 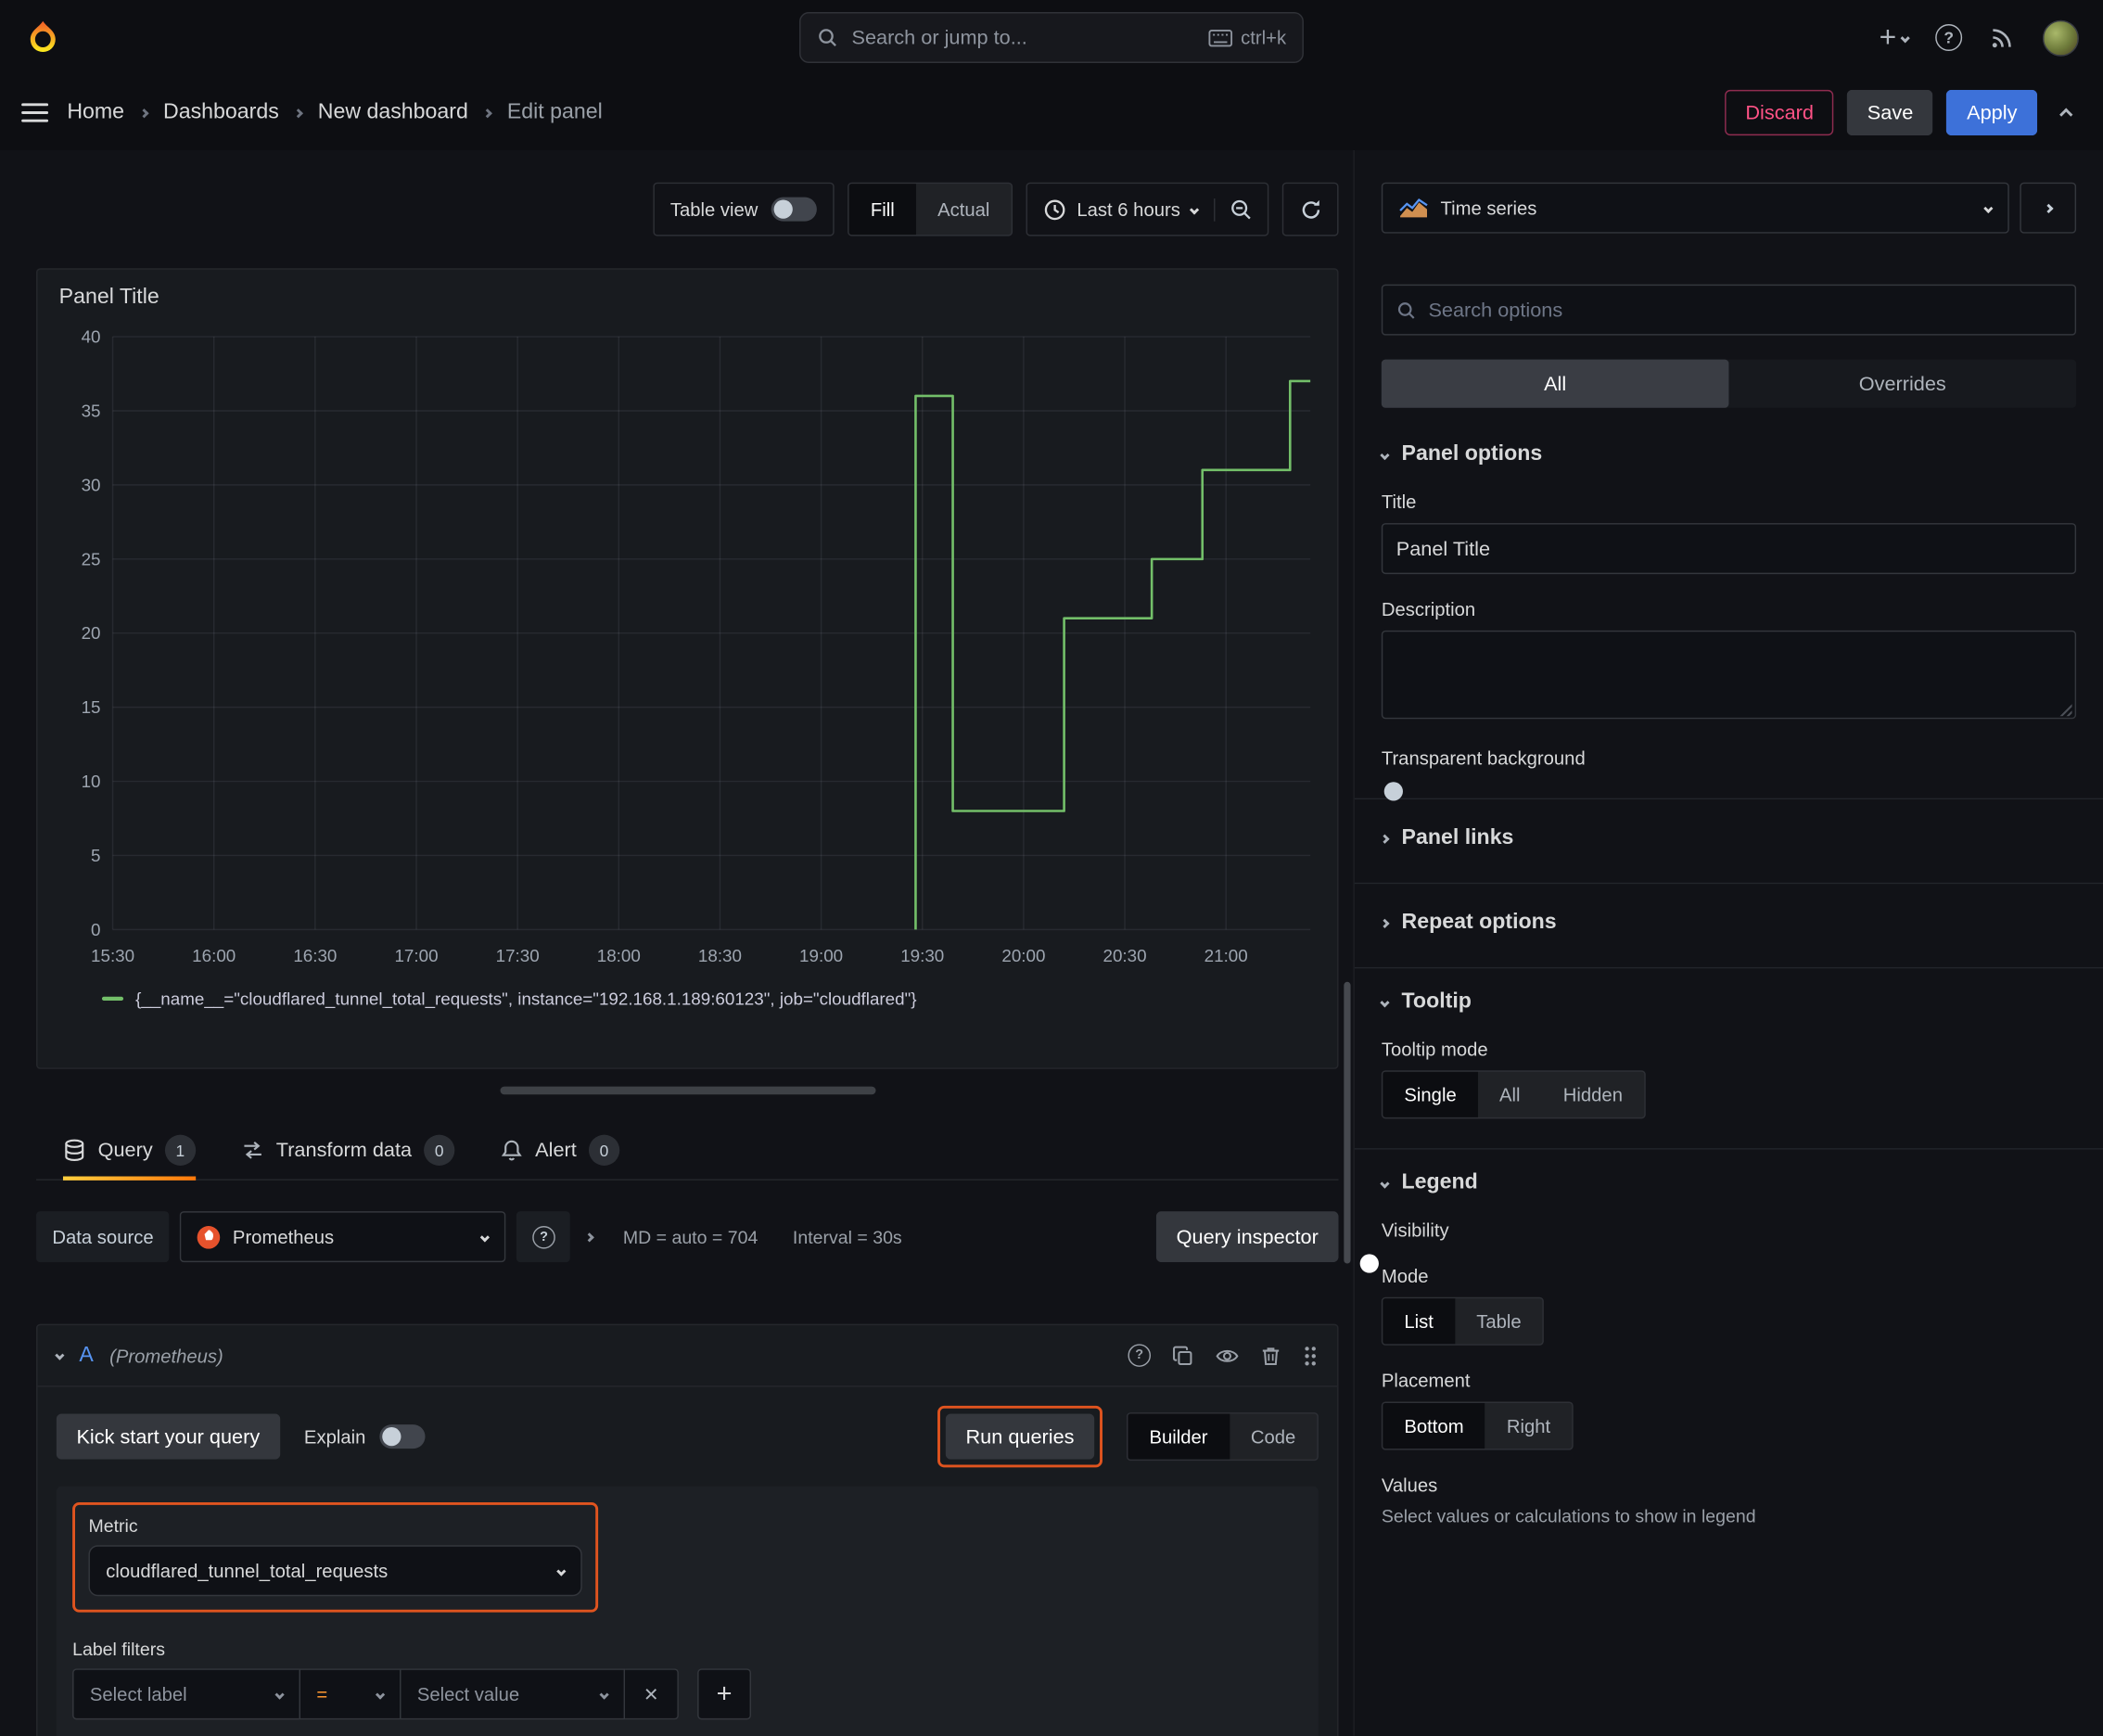 I want to click on legend-header: Legend, so click(x=1728, y=1183).